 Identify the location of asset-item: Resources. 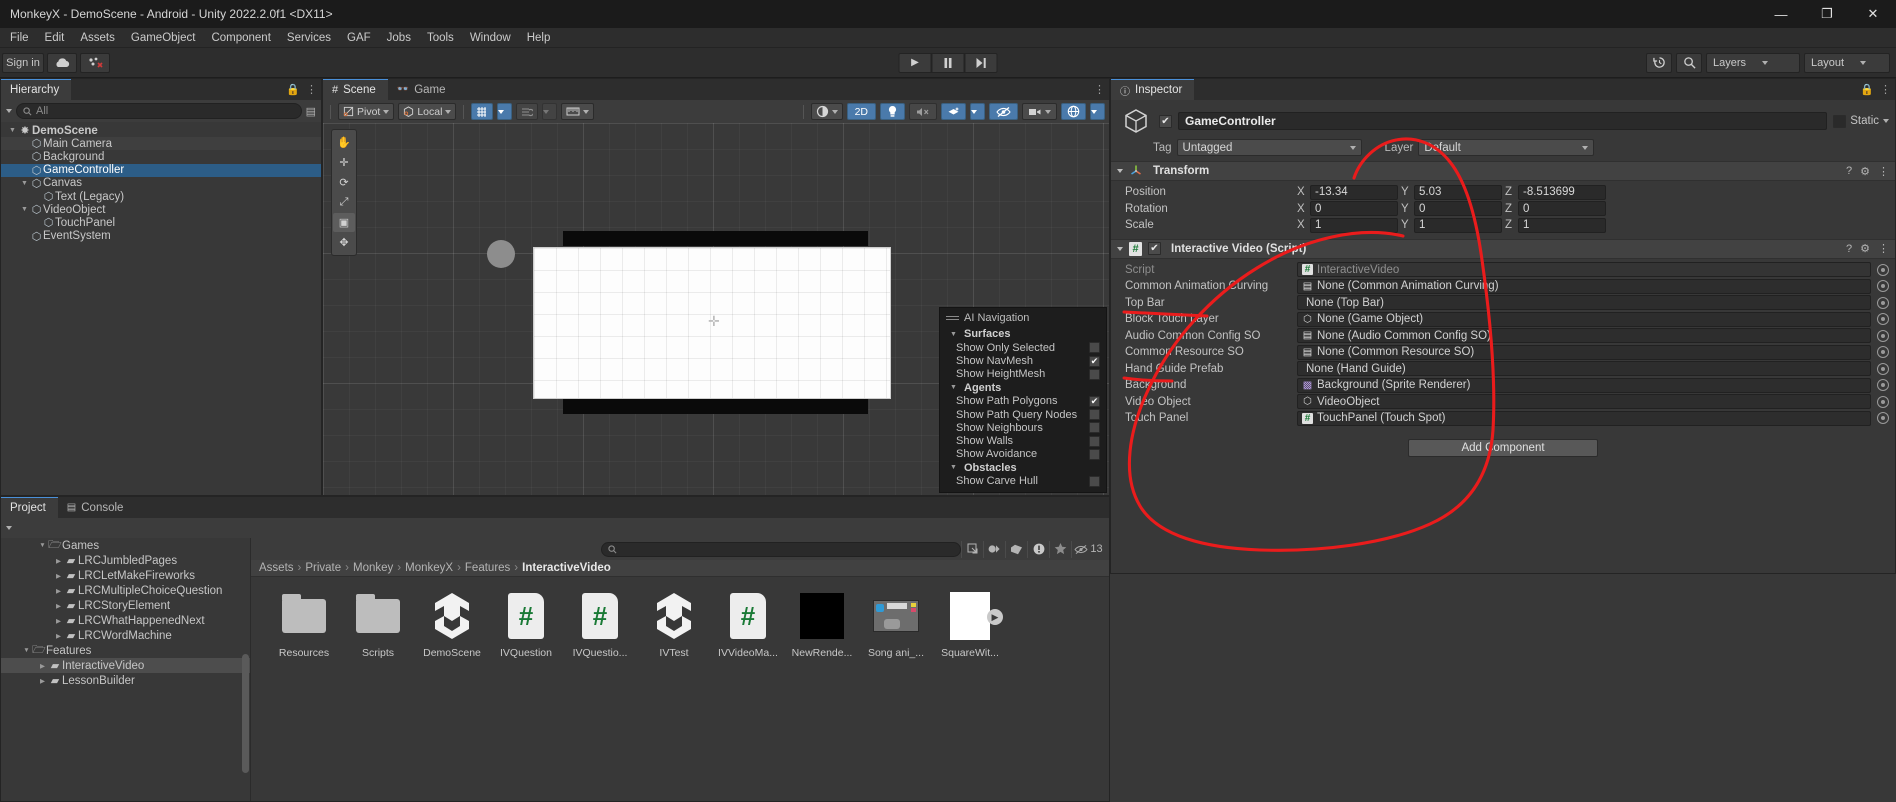
(304, 625).